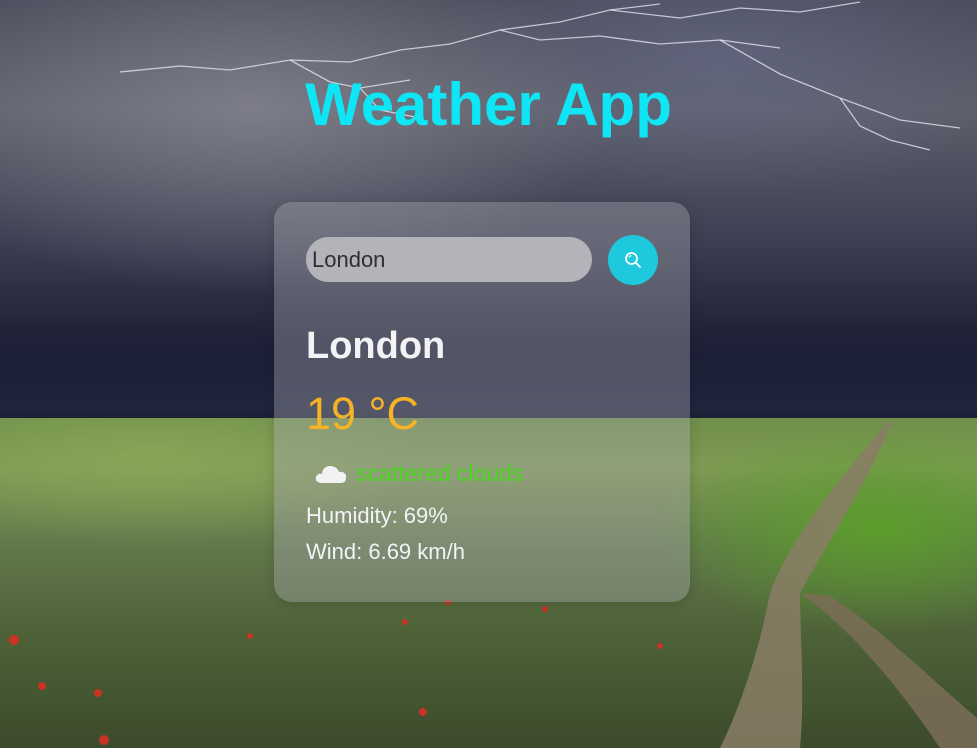  What do you see at coordinates (377, 515) in the screenshot?
I see `humidity: Humidity: 69%` at bounding box center [377, 515].